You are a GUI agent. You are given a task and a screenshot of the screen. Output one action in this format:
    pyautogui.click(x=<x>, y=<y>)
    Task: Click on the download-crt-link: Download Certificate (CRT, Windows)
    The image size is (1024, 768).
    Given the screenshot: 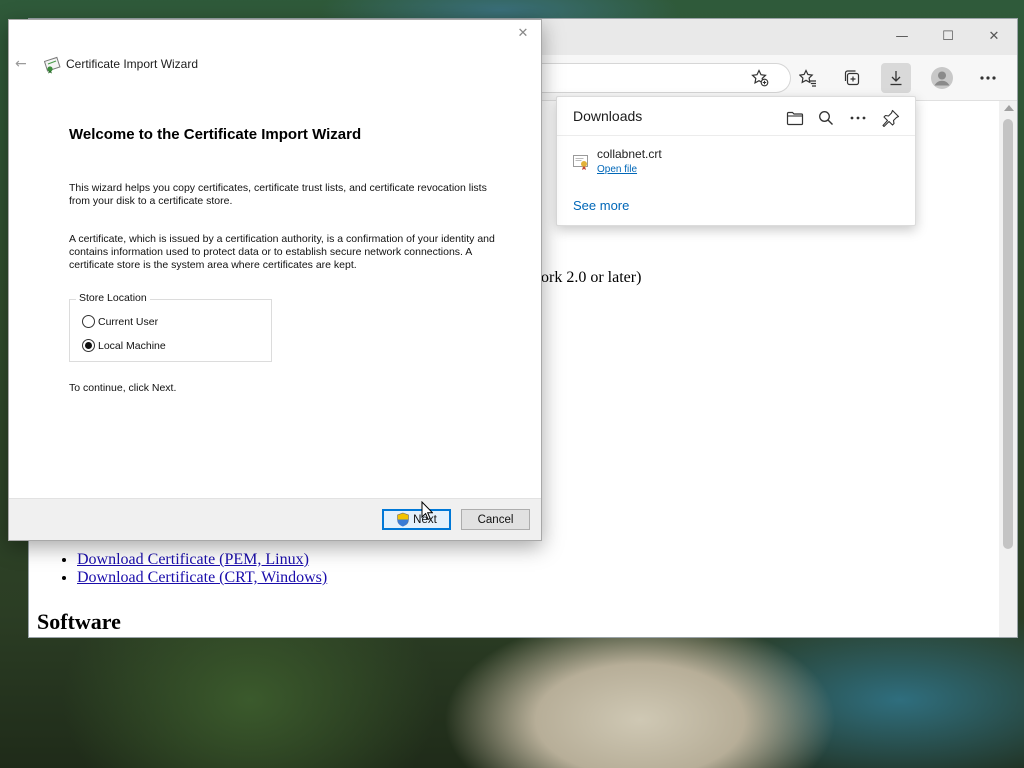 What is the action you would take?
    pyautogui.click(x=202, y=577)
    